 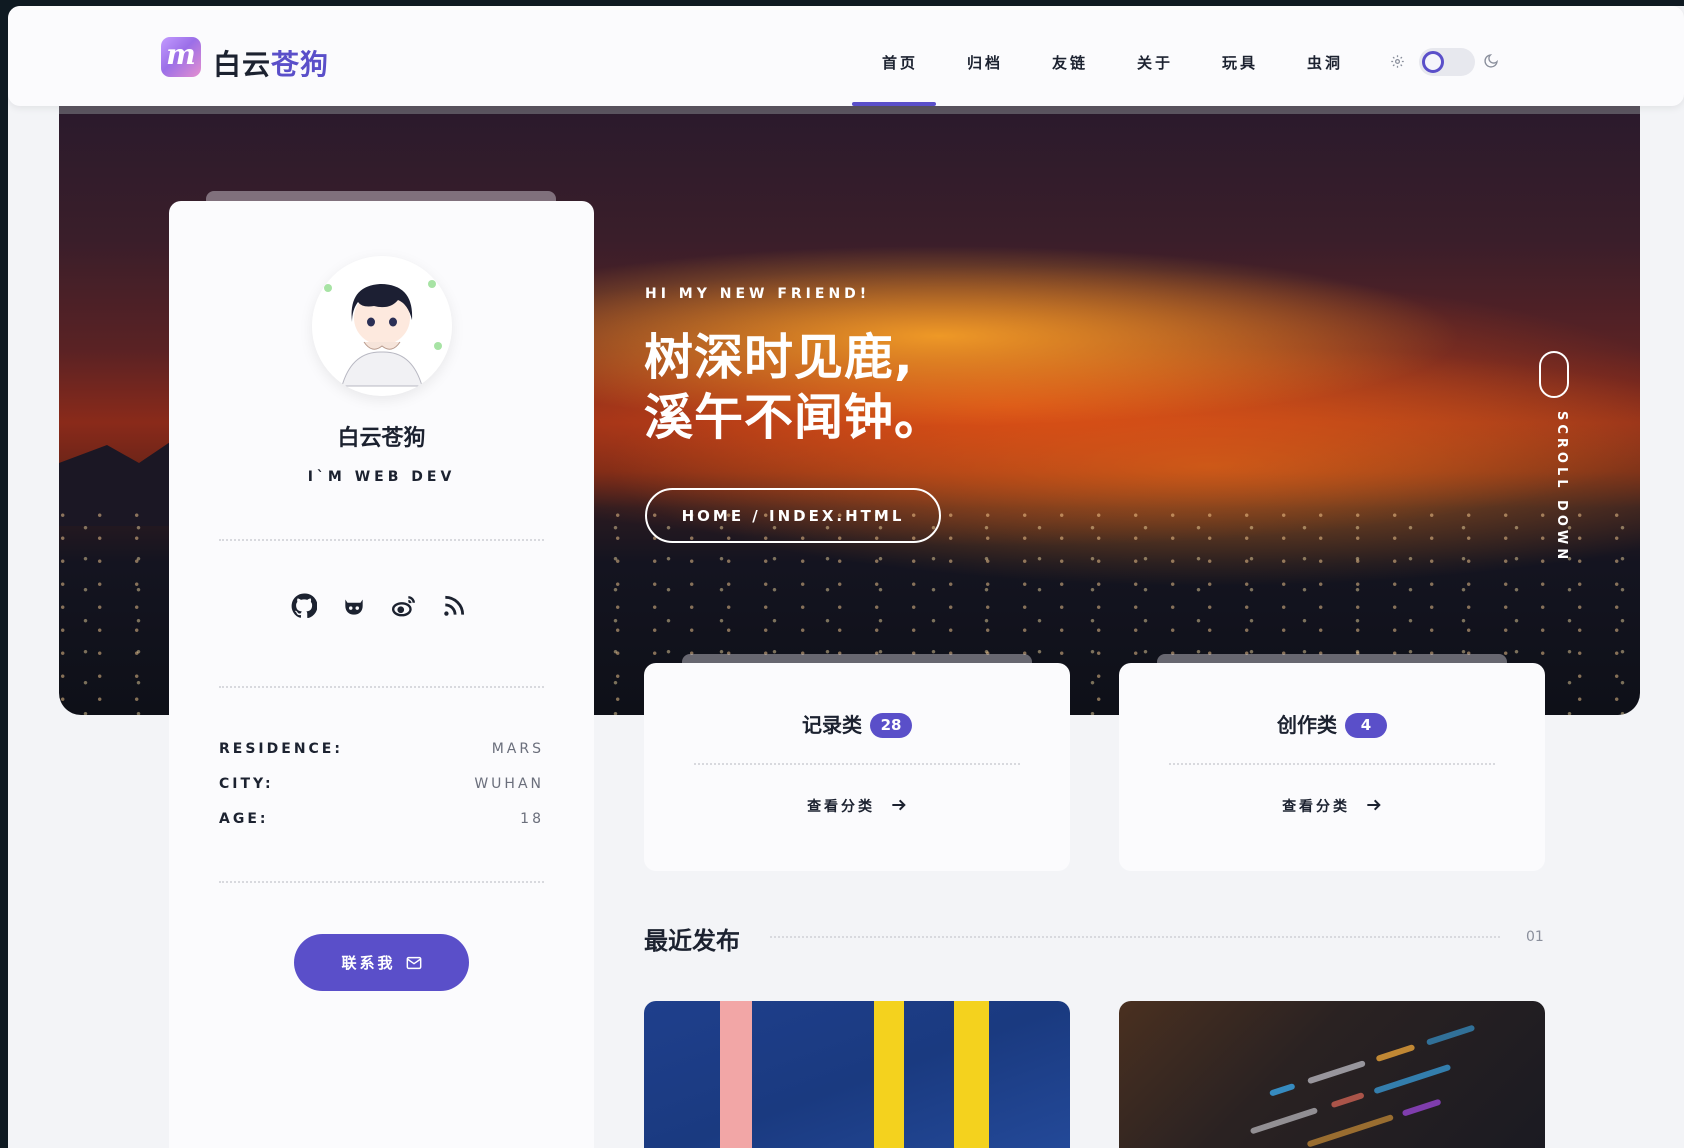 I want to click on logo-icon: m, so click(x=181, y=57).